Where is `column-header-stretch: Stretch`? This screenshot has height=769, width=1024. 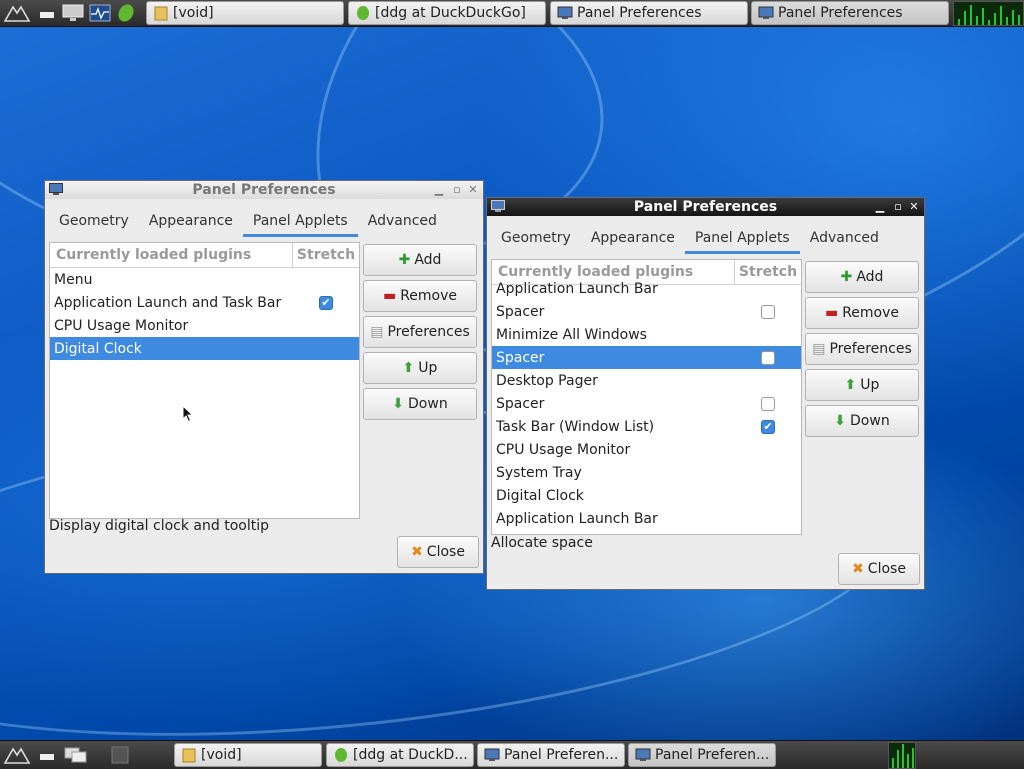
column-header-stretch: Stretch is located at coordinates (326, 255).